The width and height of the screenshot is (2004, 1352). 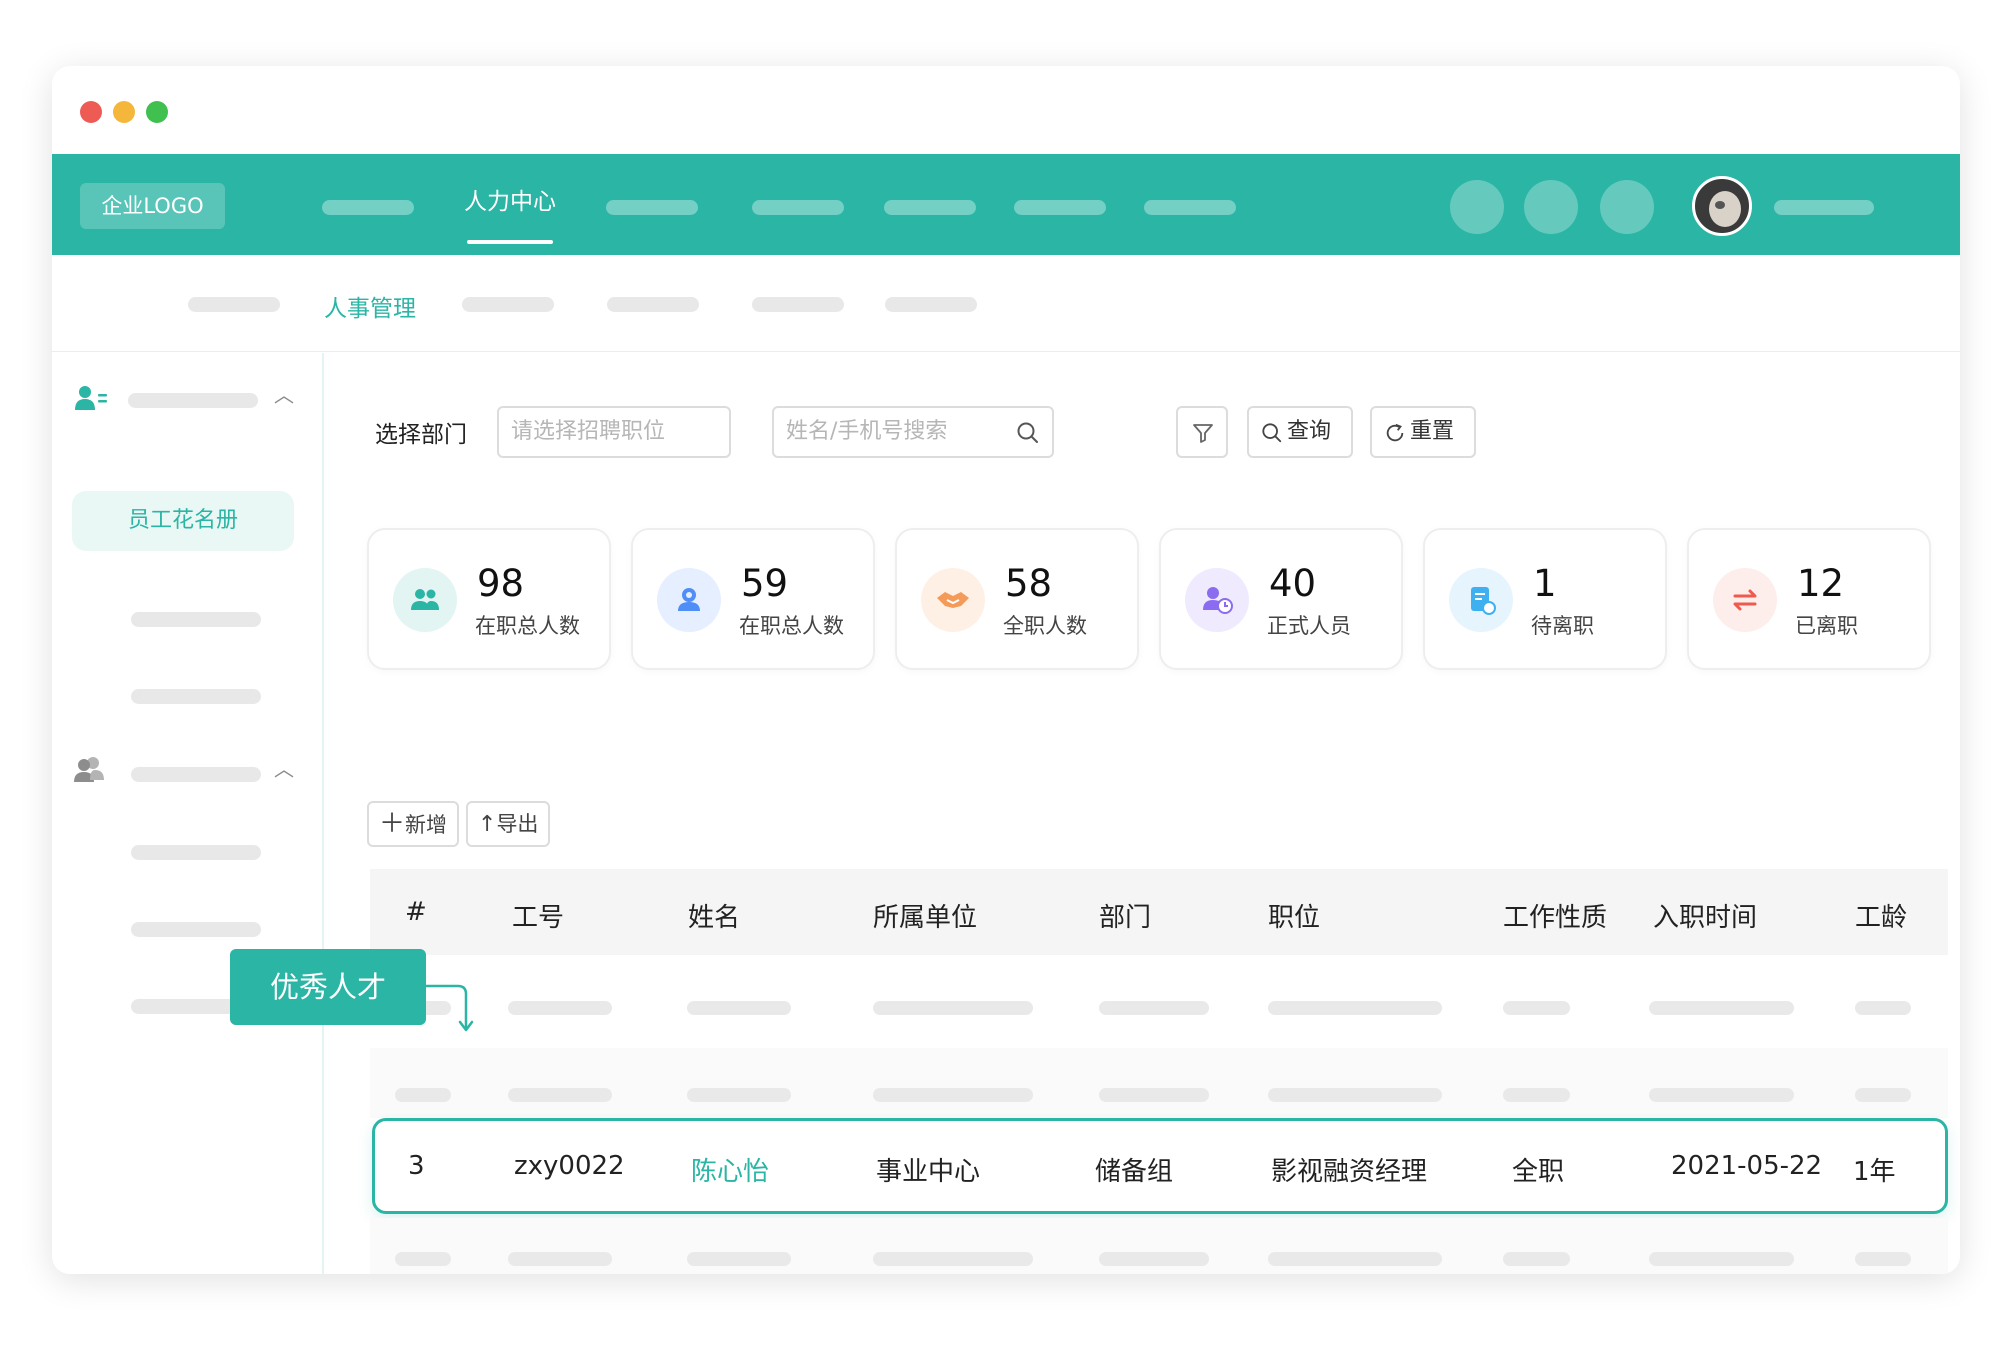 What do you see at coordinates (1562, 626) in the screenshot?
I see `stat-label: 待离职` at bounding box center [1562, 626].